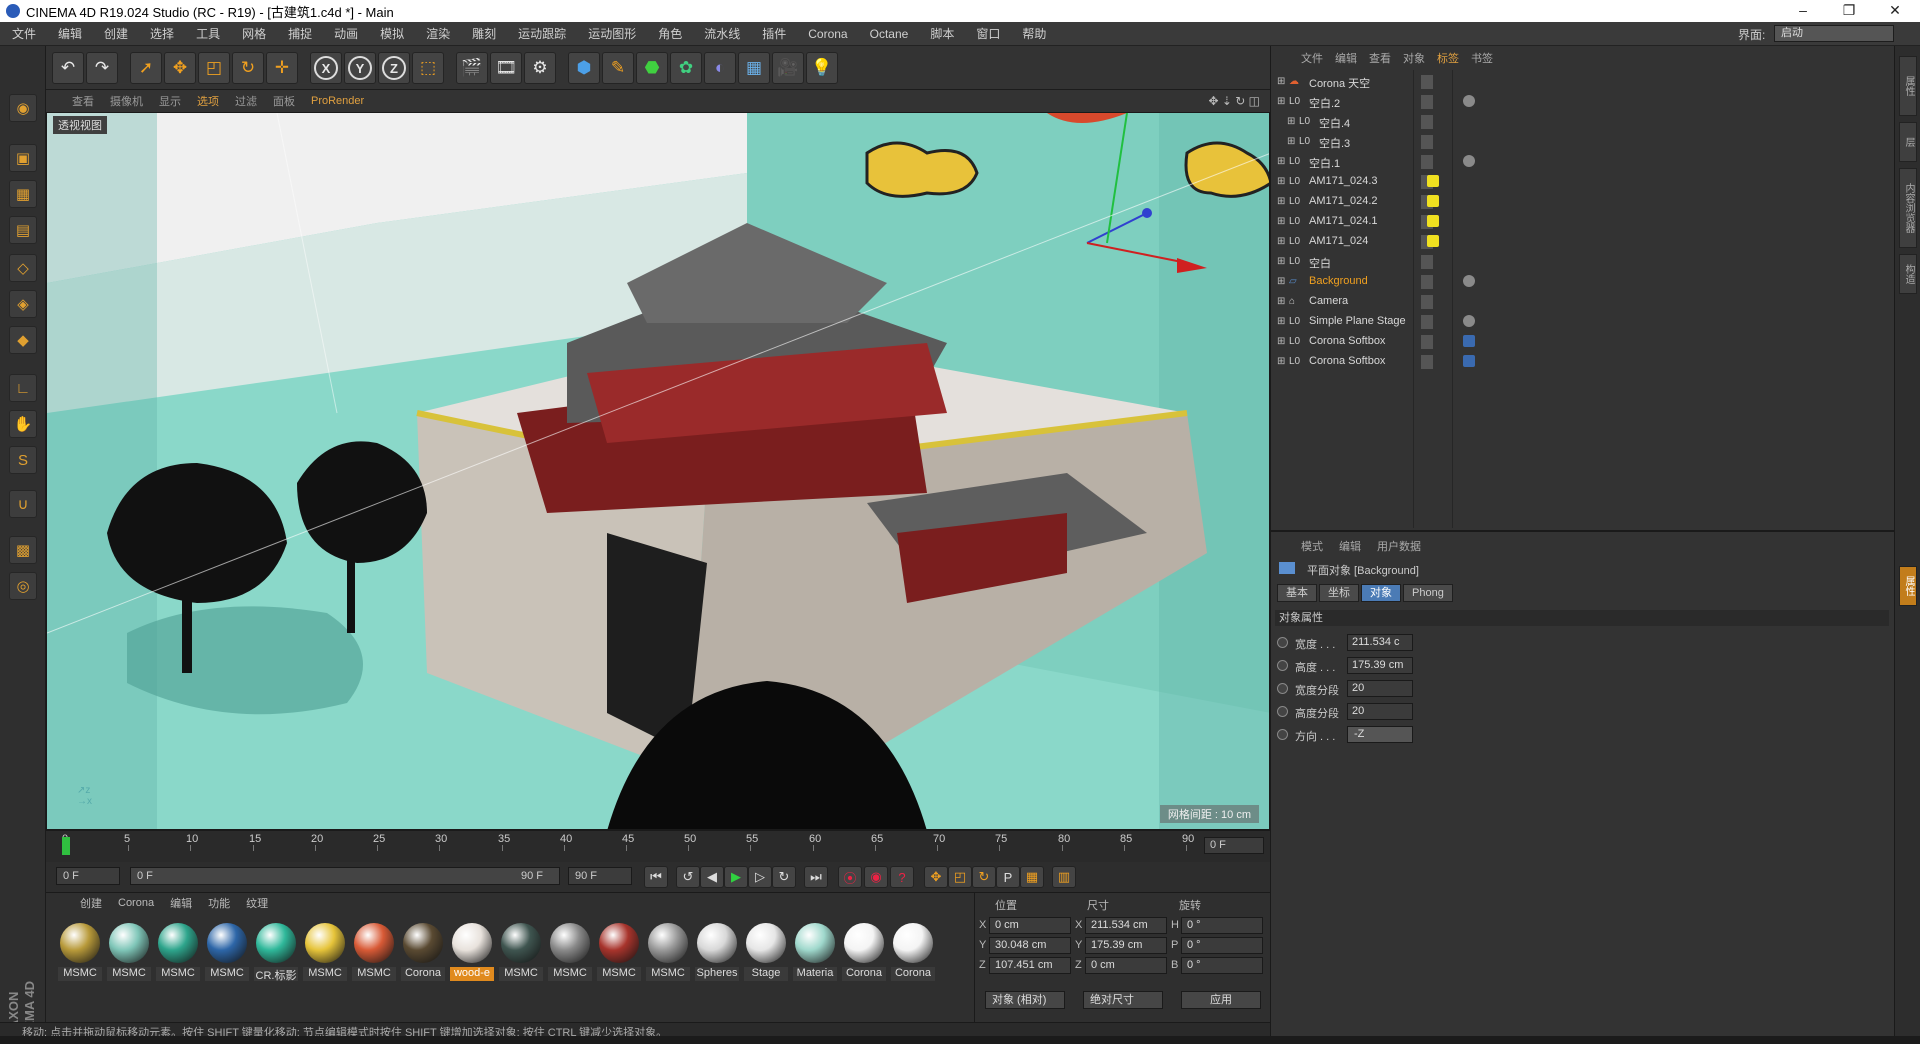 This screenshot has height=1044, width=1920. What do you see at coordinates (1380, 58) in the screenshot?
I see `object-menu-view: 查看` at bounding box center [1380, 58].